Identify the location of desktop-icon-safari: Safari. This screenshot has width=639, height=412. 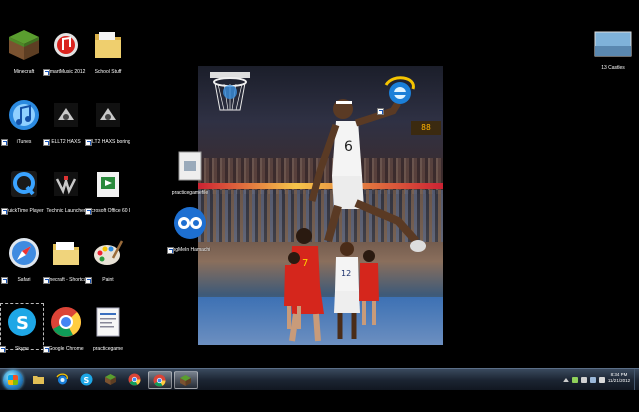
(23, 260).